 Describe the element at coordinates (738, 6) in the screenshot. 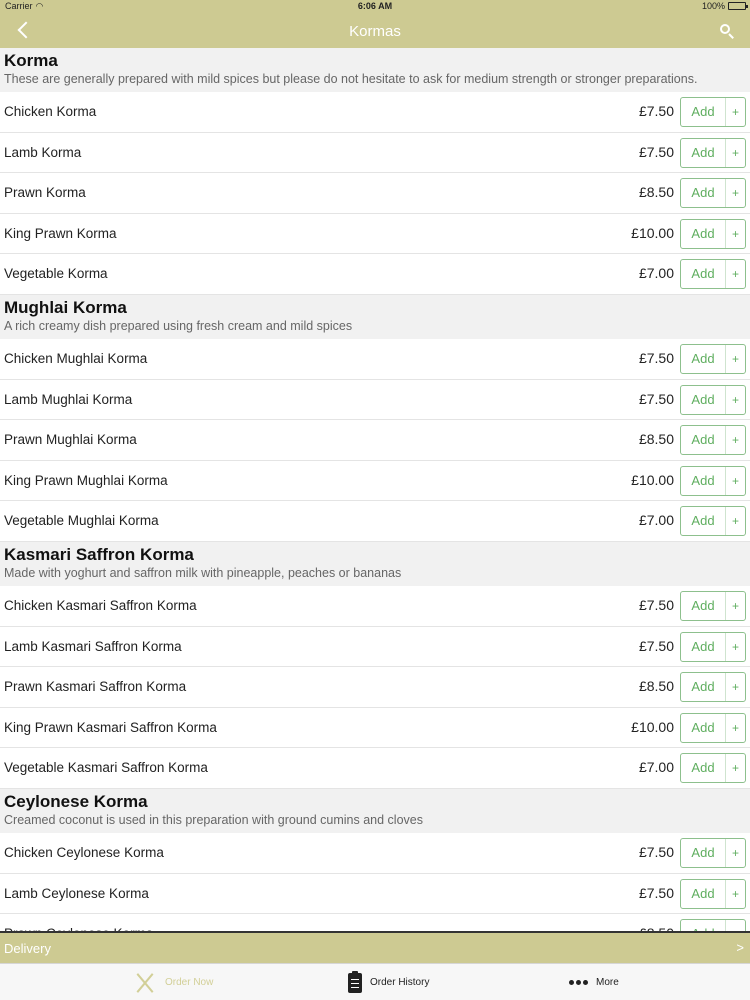

I see `battery-icon` at that location.